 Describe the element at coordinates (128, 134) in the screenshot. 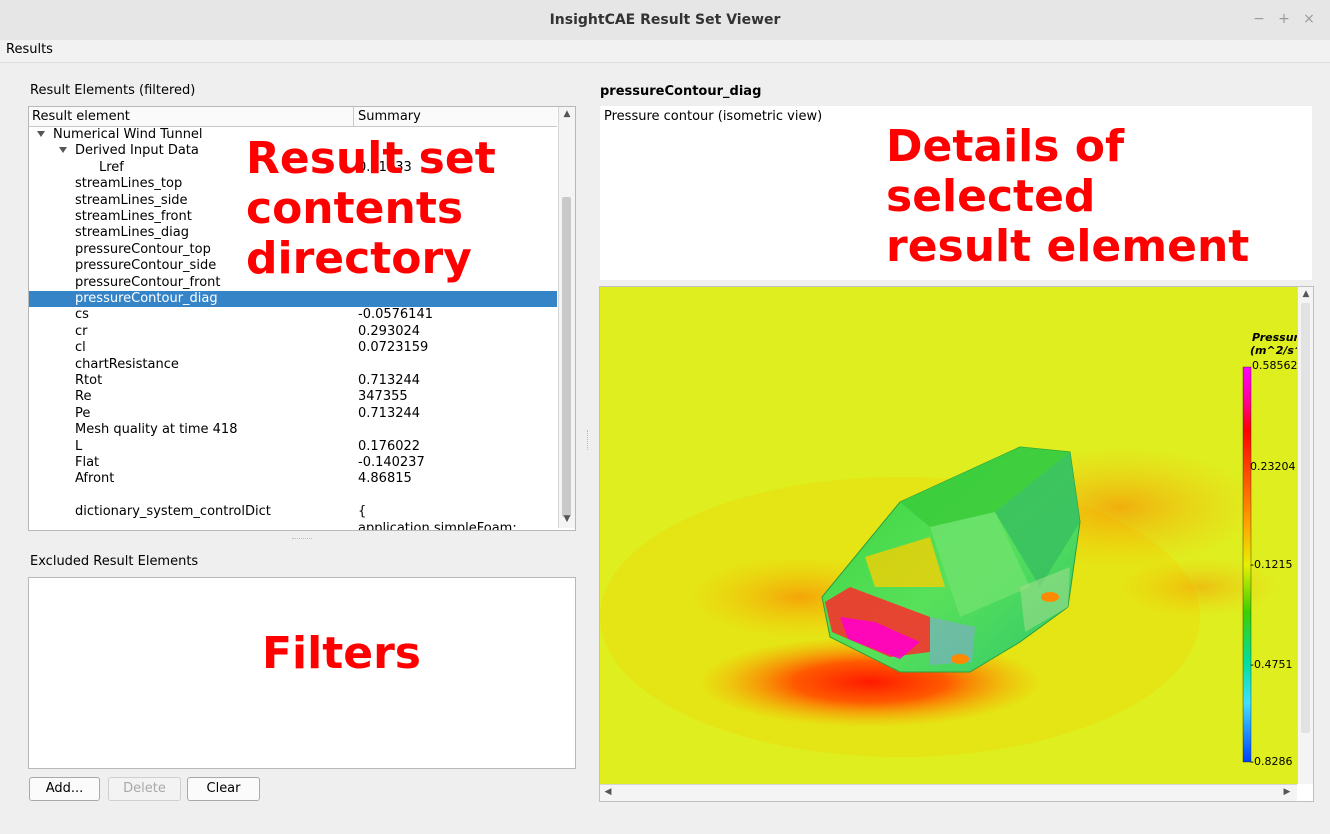

I see `tree-row-name: Numerical Wind Tunnel` at that location.